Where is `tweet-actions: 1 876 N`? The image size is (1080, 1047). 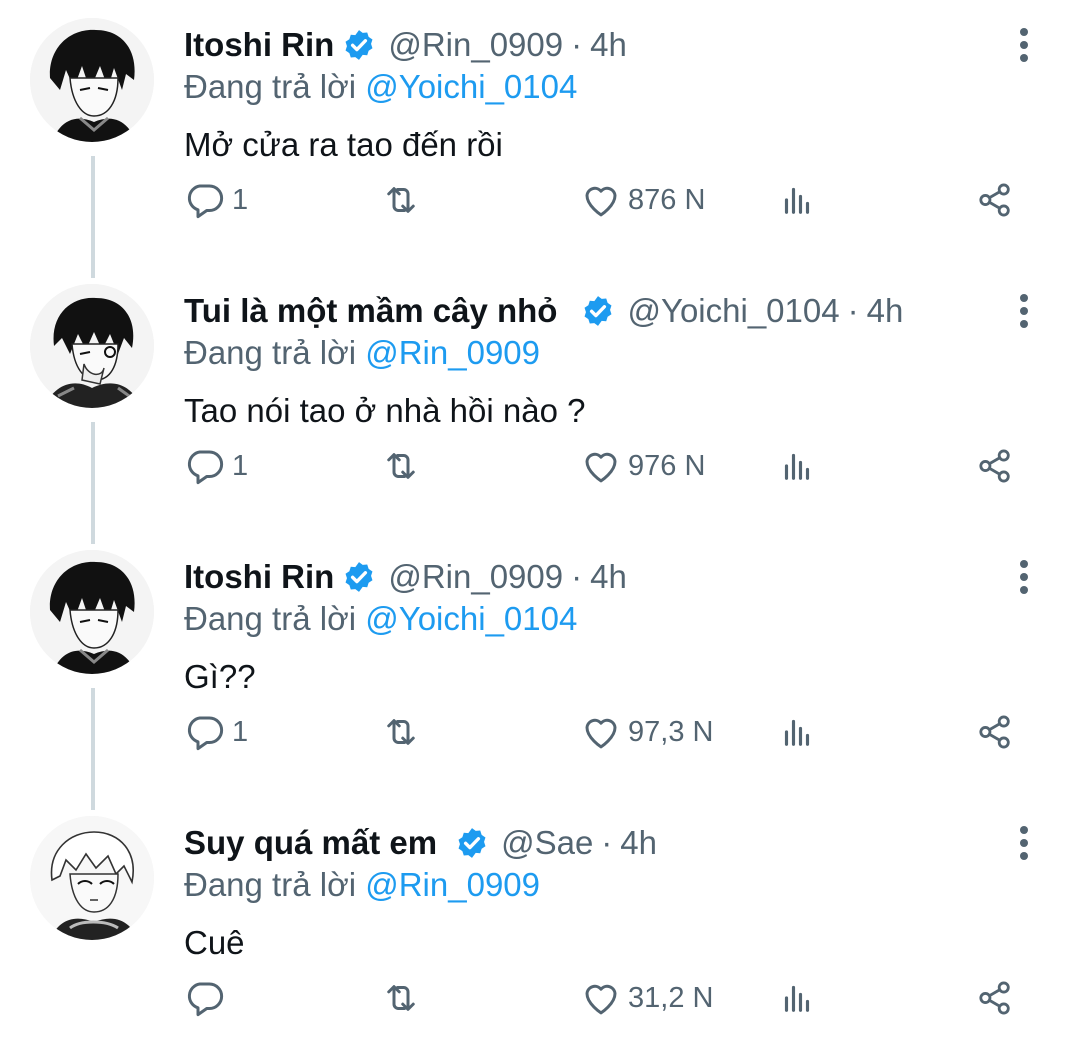
tweet-actions: 1 876 N is located at coordinates (604, 200).